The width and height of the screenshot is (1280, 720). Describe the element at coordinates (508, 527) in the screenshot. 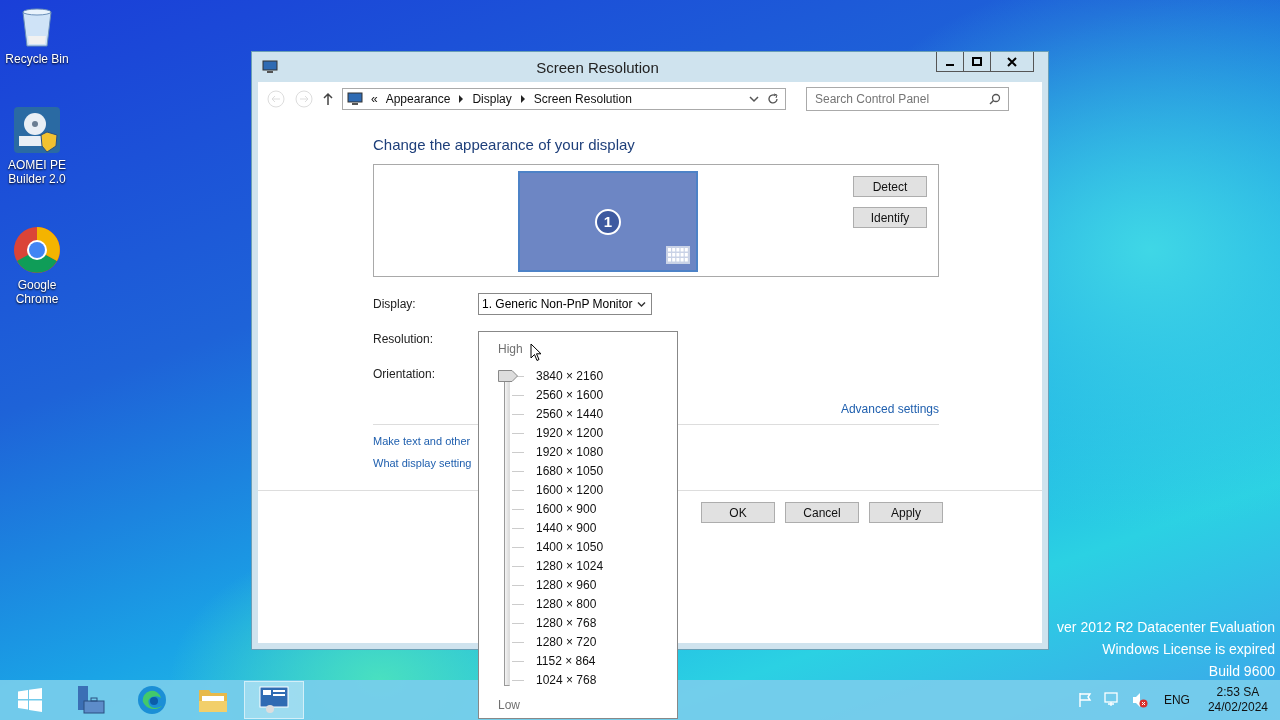

I see `slider-track` at that location.